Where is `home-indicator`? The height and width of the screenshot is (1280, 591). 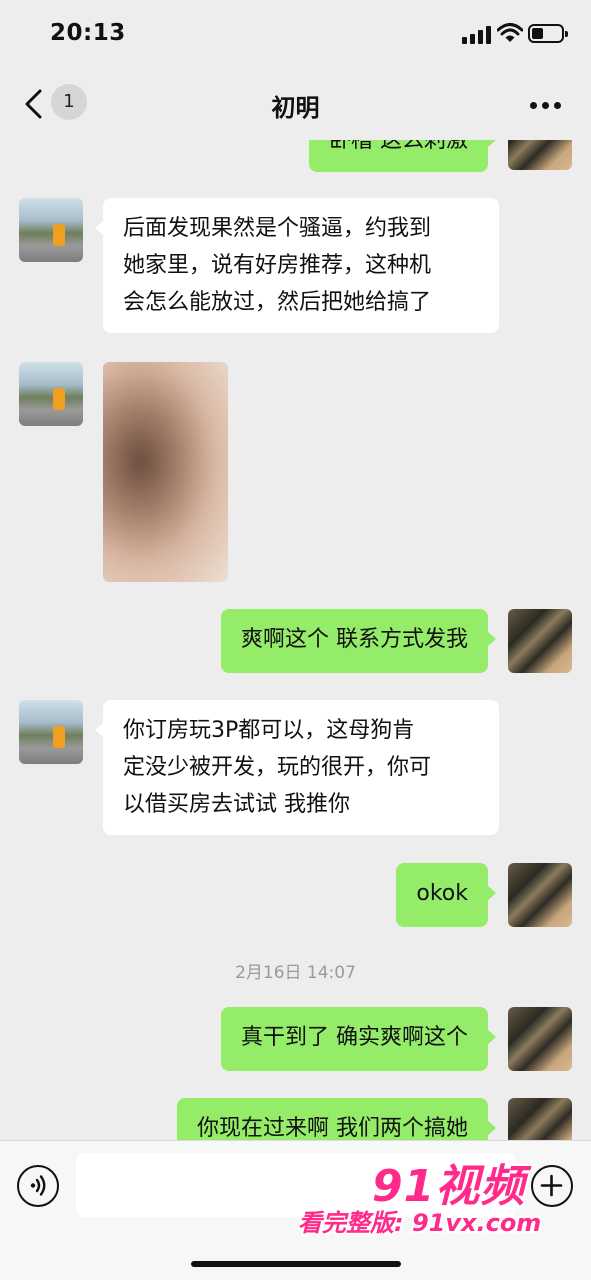 home-indicator is located at coordinates (296, 1264).